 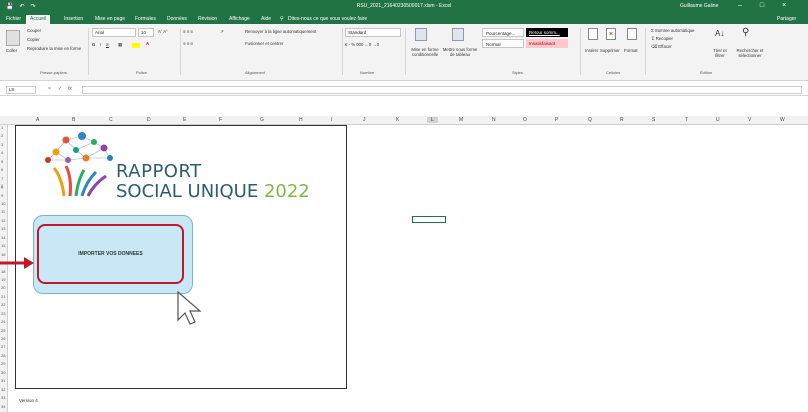 I want to click on row-header: 22, so click(x=3, y=304).